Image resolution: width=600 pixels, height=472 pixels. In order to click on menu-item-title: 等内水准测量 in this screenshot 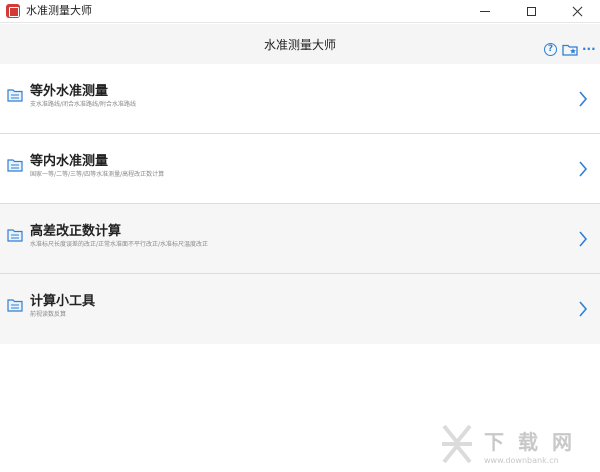, I will do `click(69, 161)`.